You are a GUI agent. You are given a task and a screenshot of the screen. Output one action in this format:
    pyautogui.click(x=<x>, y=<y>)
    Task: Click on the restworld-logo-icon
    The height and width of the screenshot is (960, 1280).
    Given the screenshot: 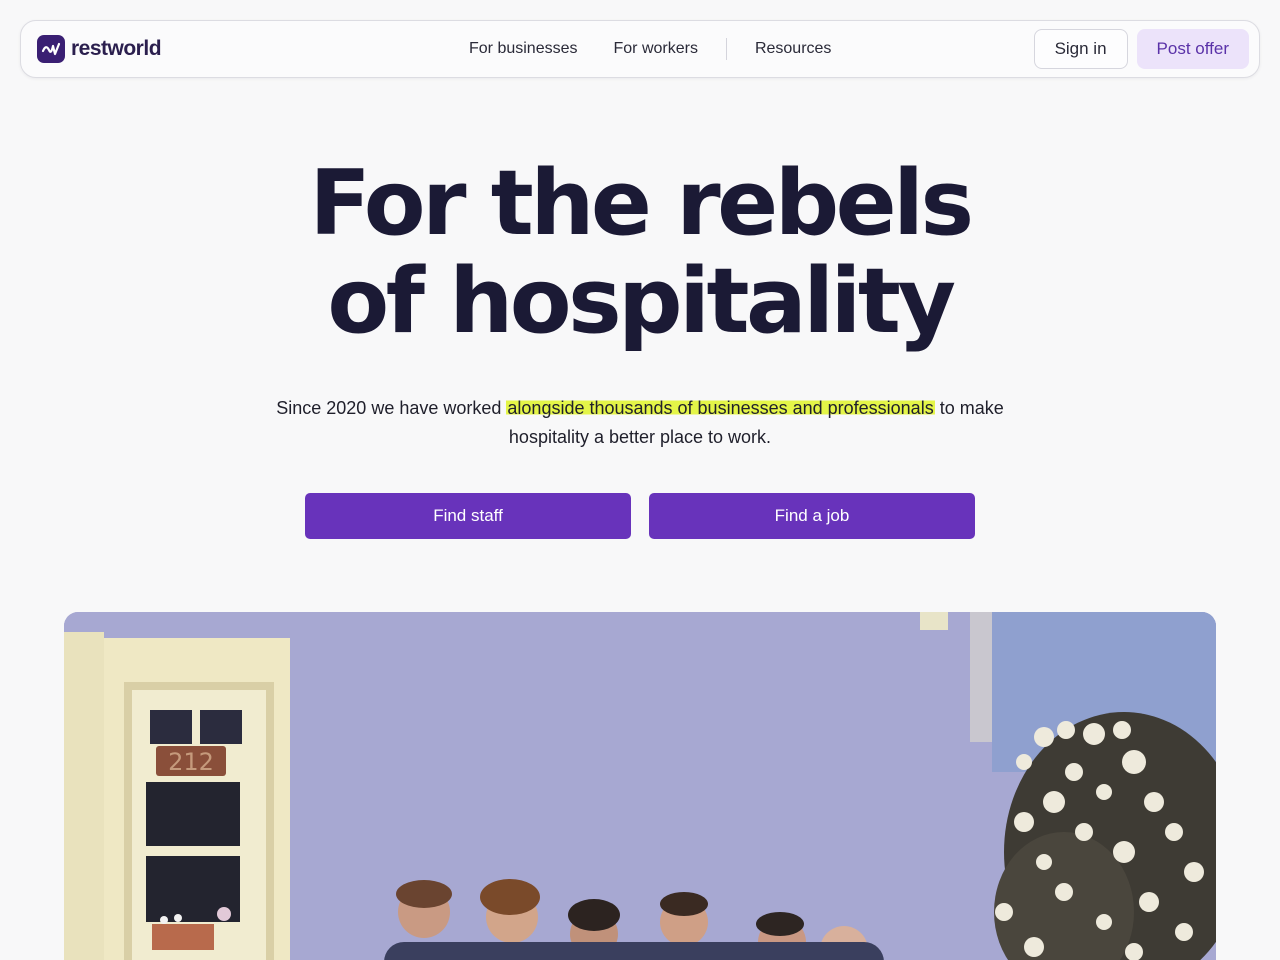 What is the action you would take?
    pyautogui.click(x=51, y=49)
    